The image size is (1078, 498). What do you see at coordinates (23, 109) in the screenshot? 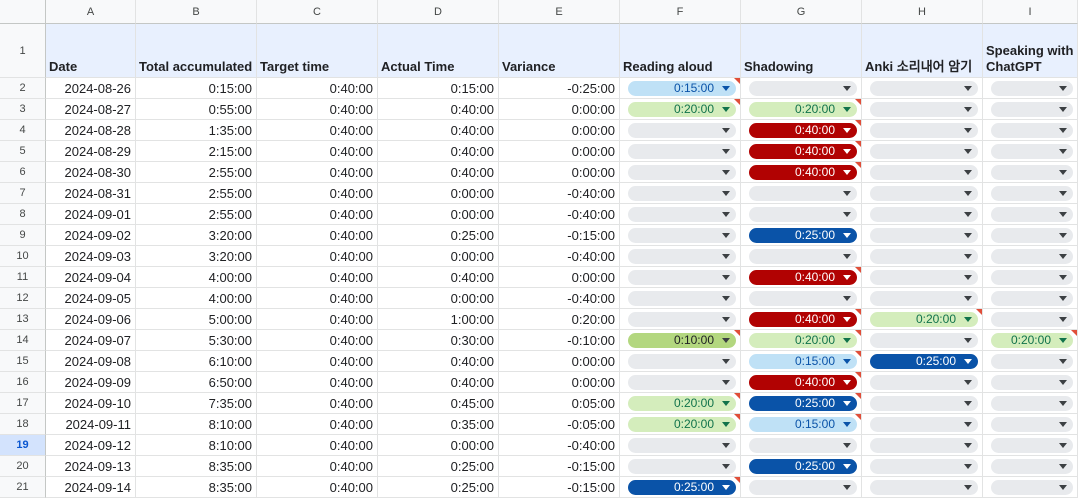
I see `row-header: 3` at bounding box center [23, 109].